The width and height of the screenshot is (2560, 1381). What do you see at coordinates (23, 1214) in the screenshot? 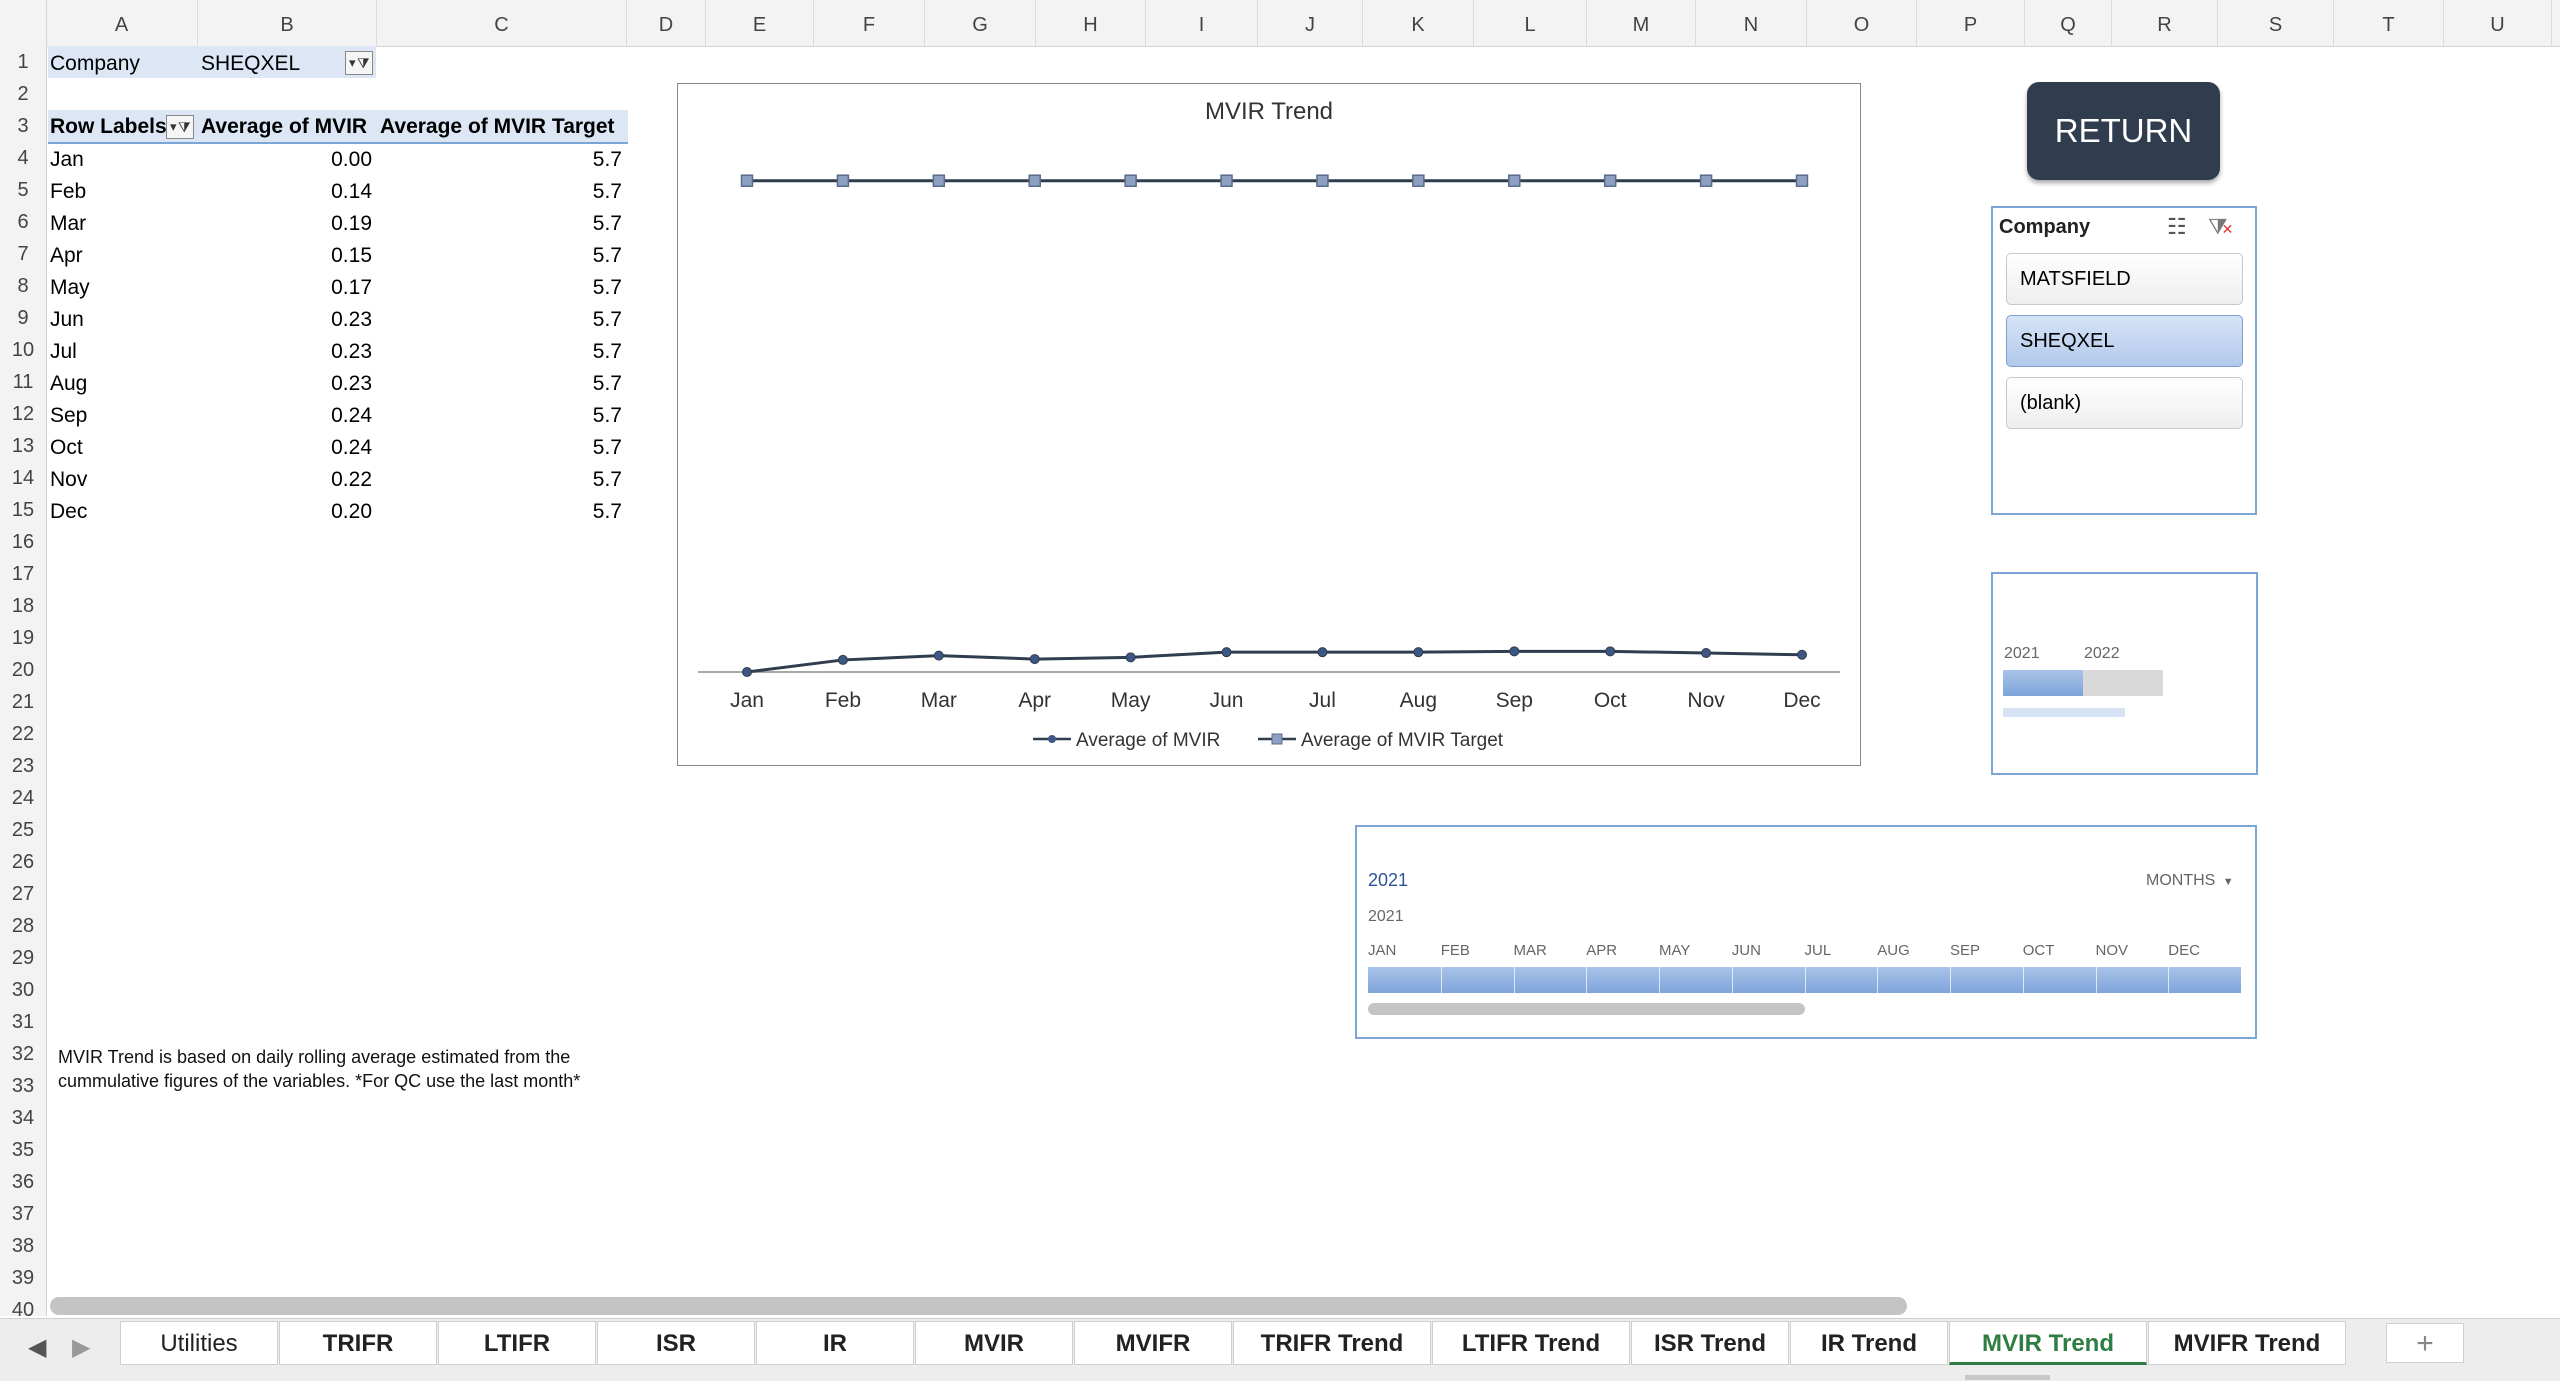
I see `row-header-37: 37` at bounding box center [23, 1214].